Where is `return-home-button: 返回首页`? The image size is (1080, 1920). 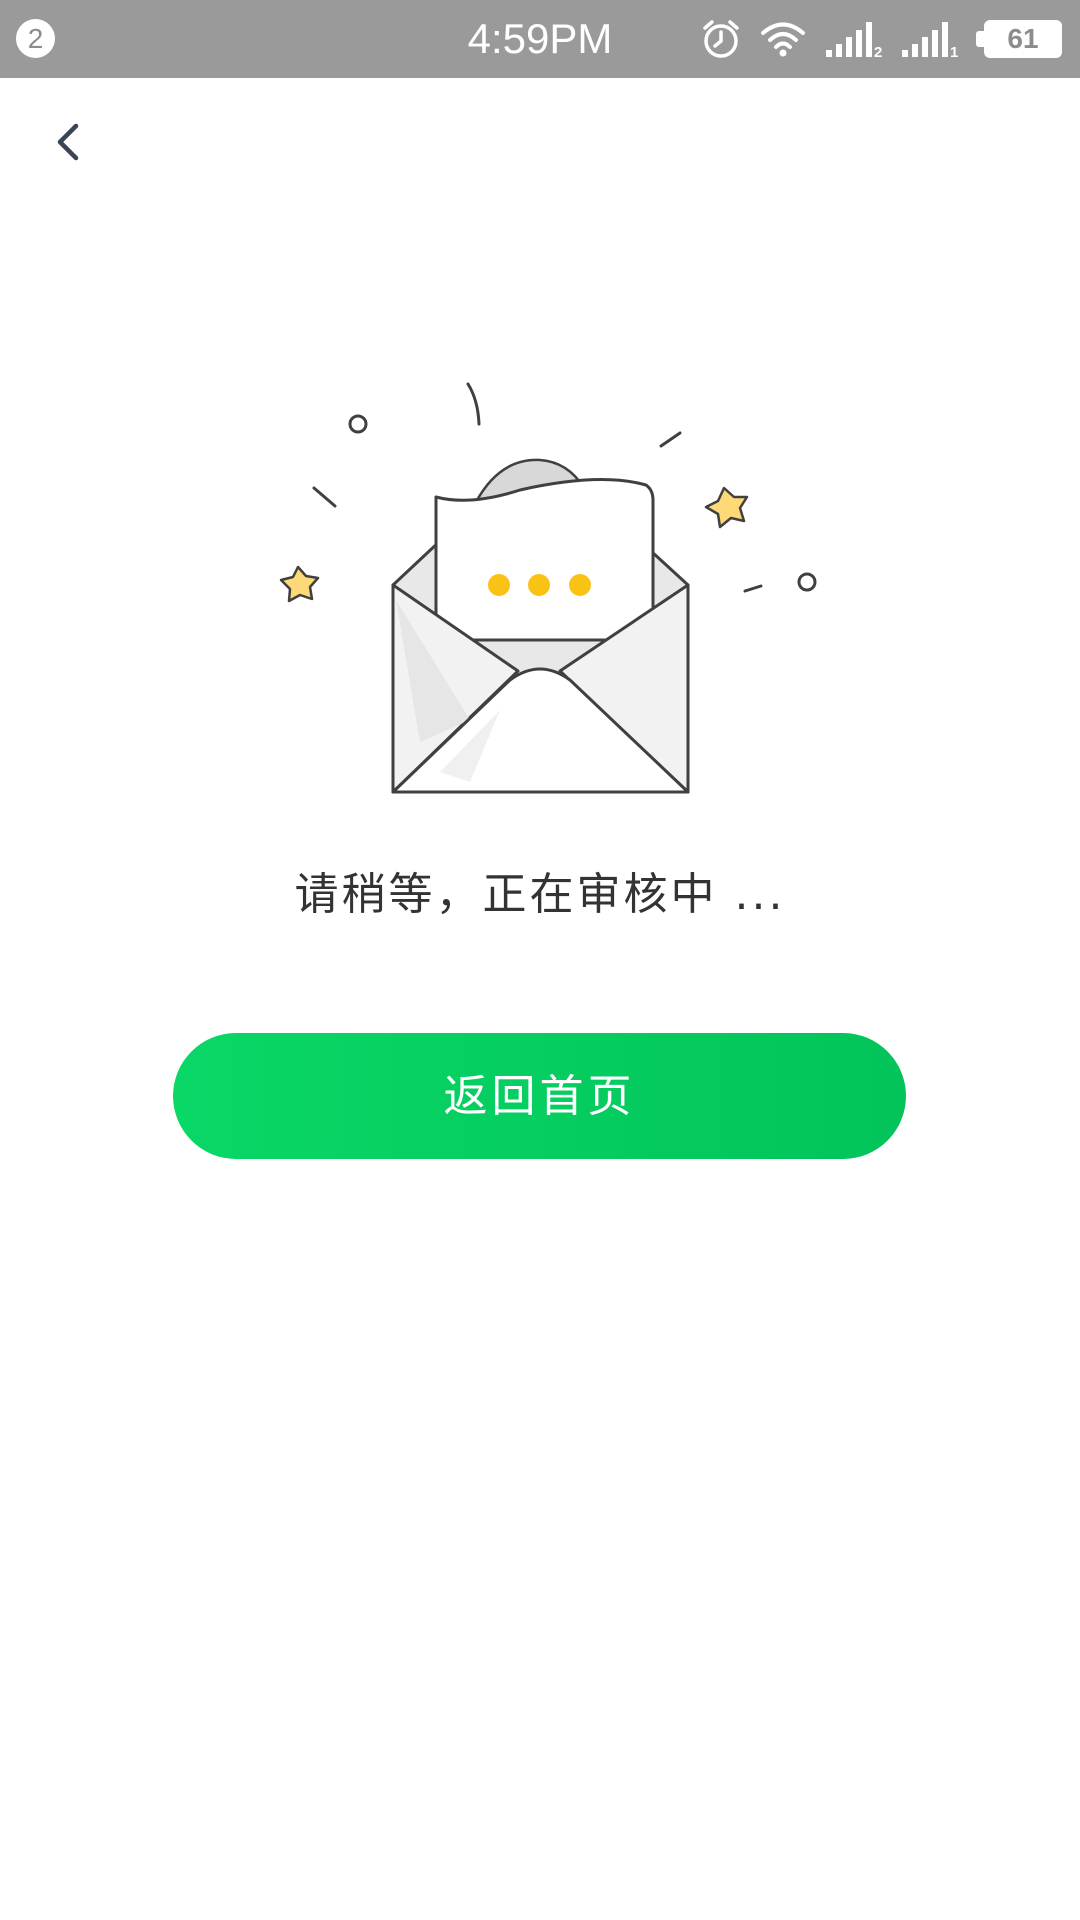 return-home-button: 返回首页 is located at coordinates (539, 1096).